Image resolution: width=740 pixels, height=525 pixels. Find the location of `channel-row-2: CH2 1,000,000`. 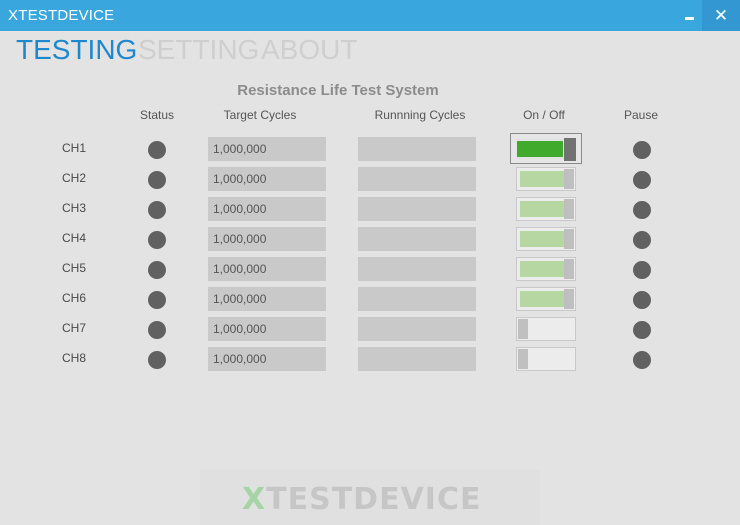

channel-row-2: CH2 1,000,000 is located at coordinates (370, 181).